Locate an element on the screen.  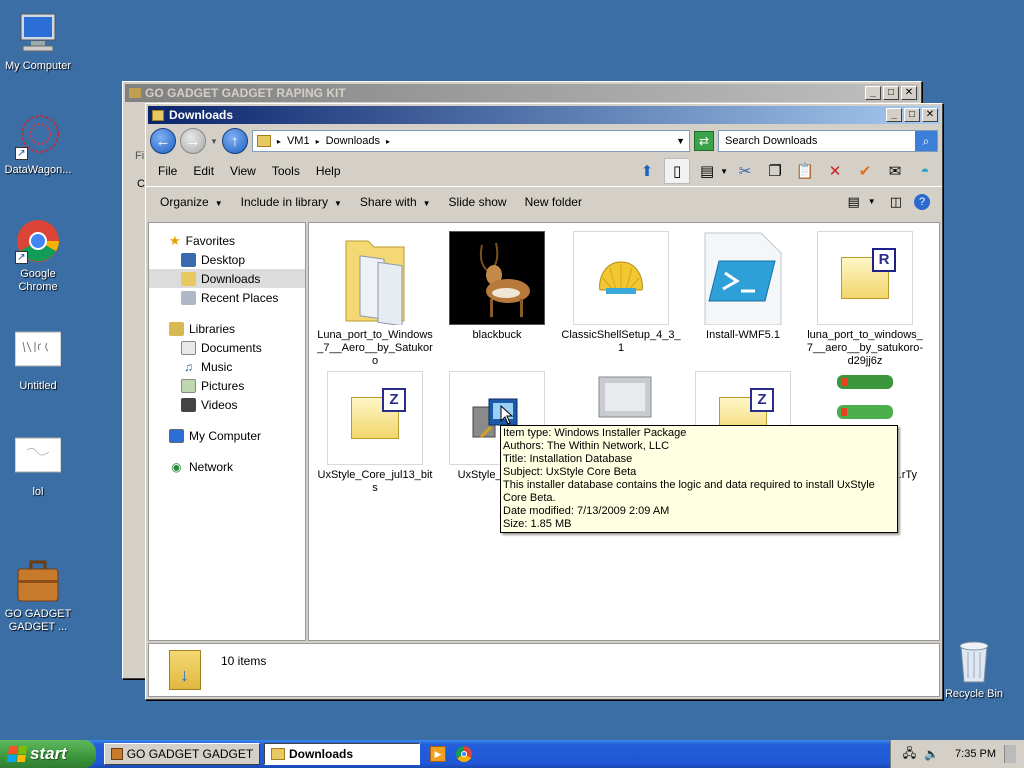
image-file-icon is located at coordinates (38, 459).